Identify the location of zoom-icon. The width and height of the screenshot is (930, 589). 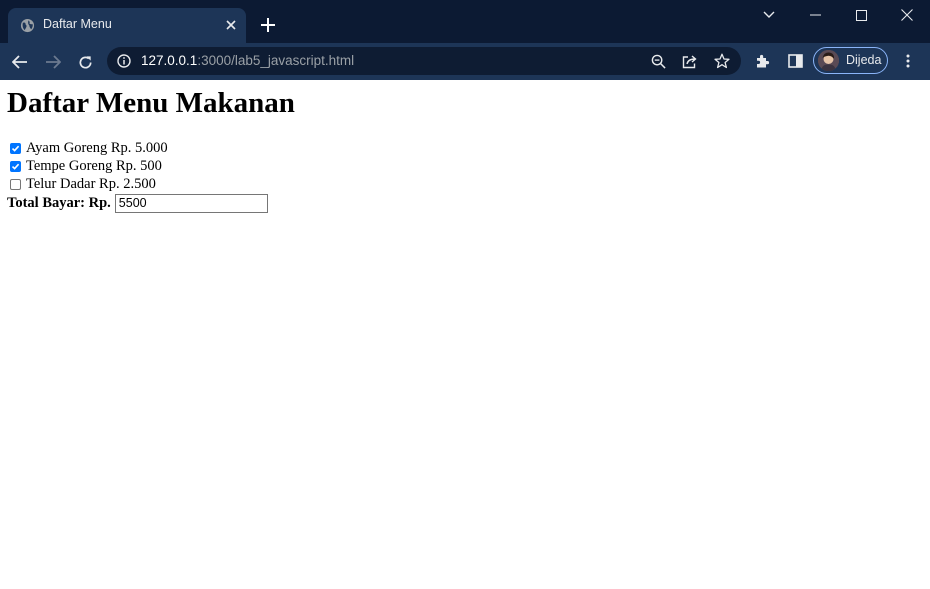
(658, 61).